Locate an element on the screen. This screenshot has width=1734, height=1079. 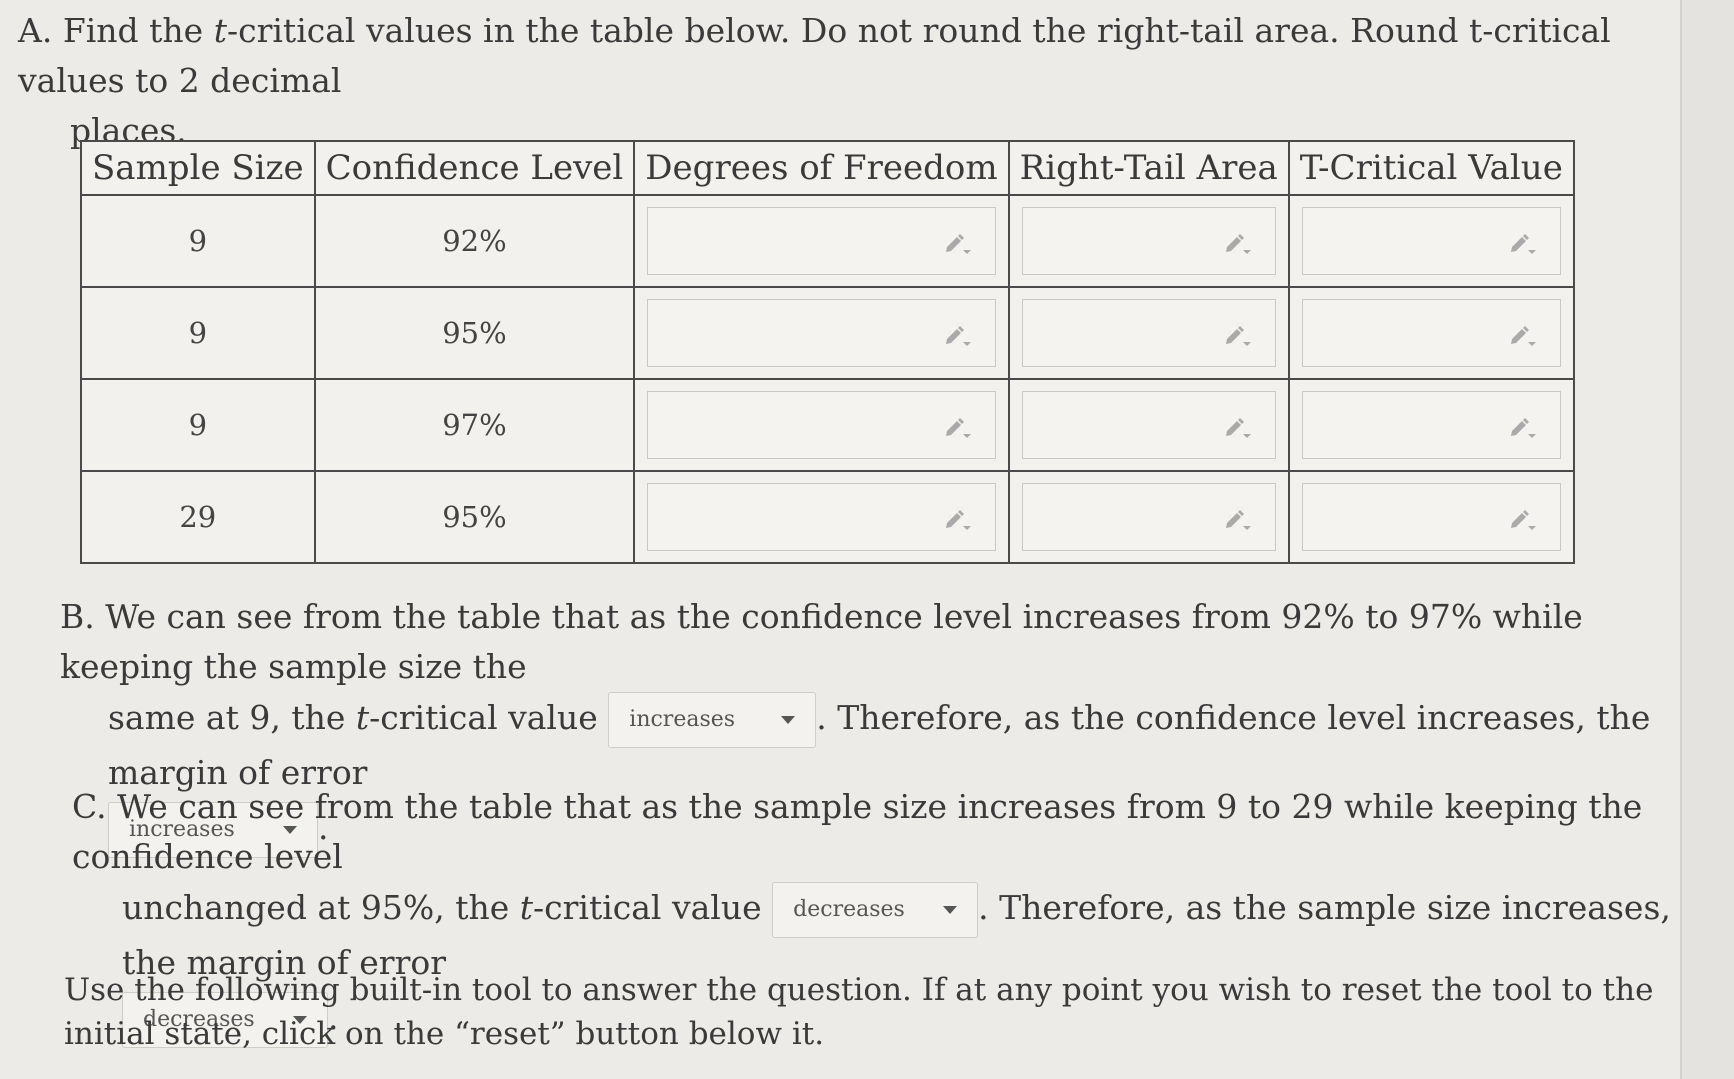
part-b-text-2a: same at 9, the is located at coordinates (227, 717).